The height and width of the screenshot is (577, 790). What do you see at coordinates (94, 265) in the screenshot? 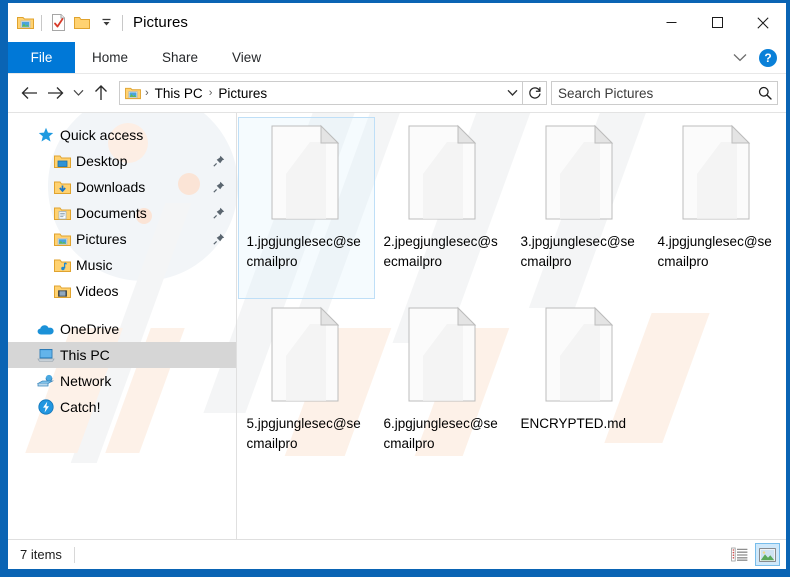
I see `sidebar-item-label: Music` at bounding box center [94, 265].